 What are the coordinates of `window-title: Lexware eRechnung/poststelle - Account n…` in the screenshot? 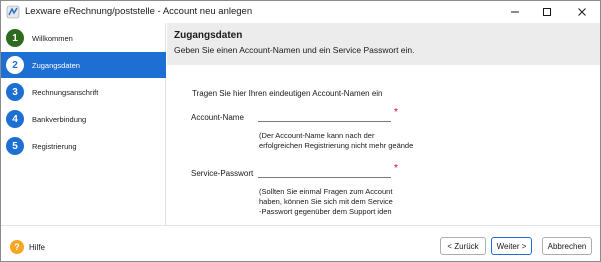 It's located at (139, 11).